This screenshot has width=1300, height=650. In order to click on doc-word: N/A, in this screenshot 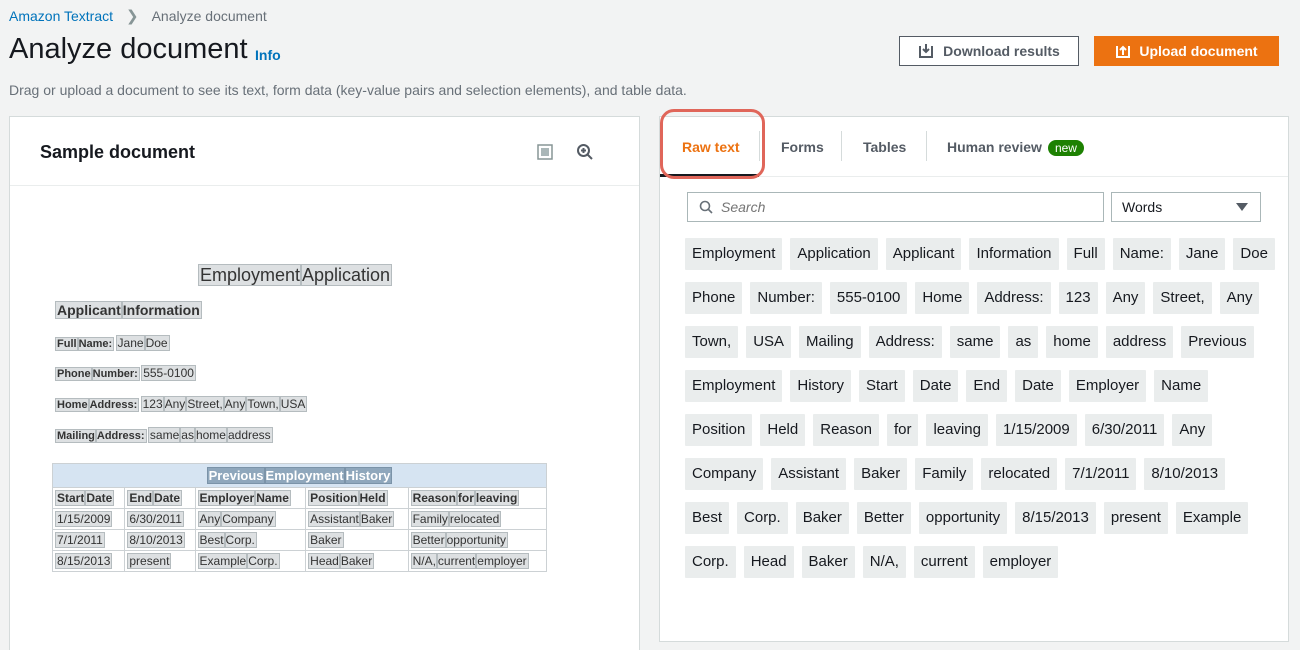, I will do `click(424, 561)`.